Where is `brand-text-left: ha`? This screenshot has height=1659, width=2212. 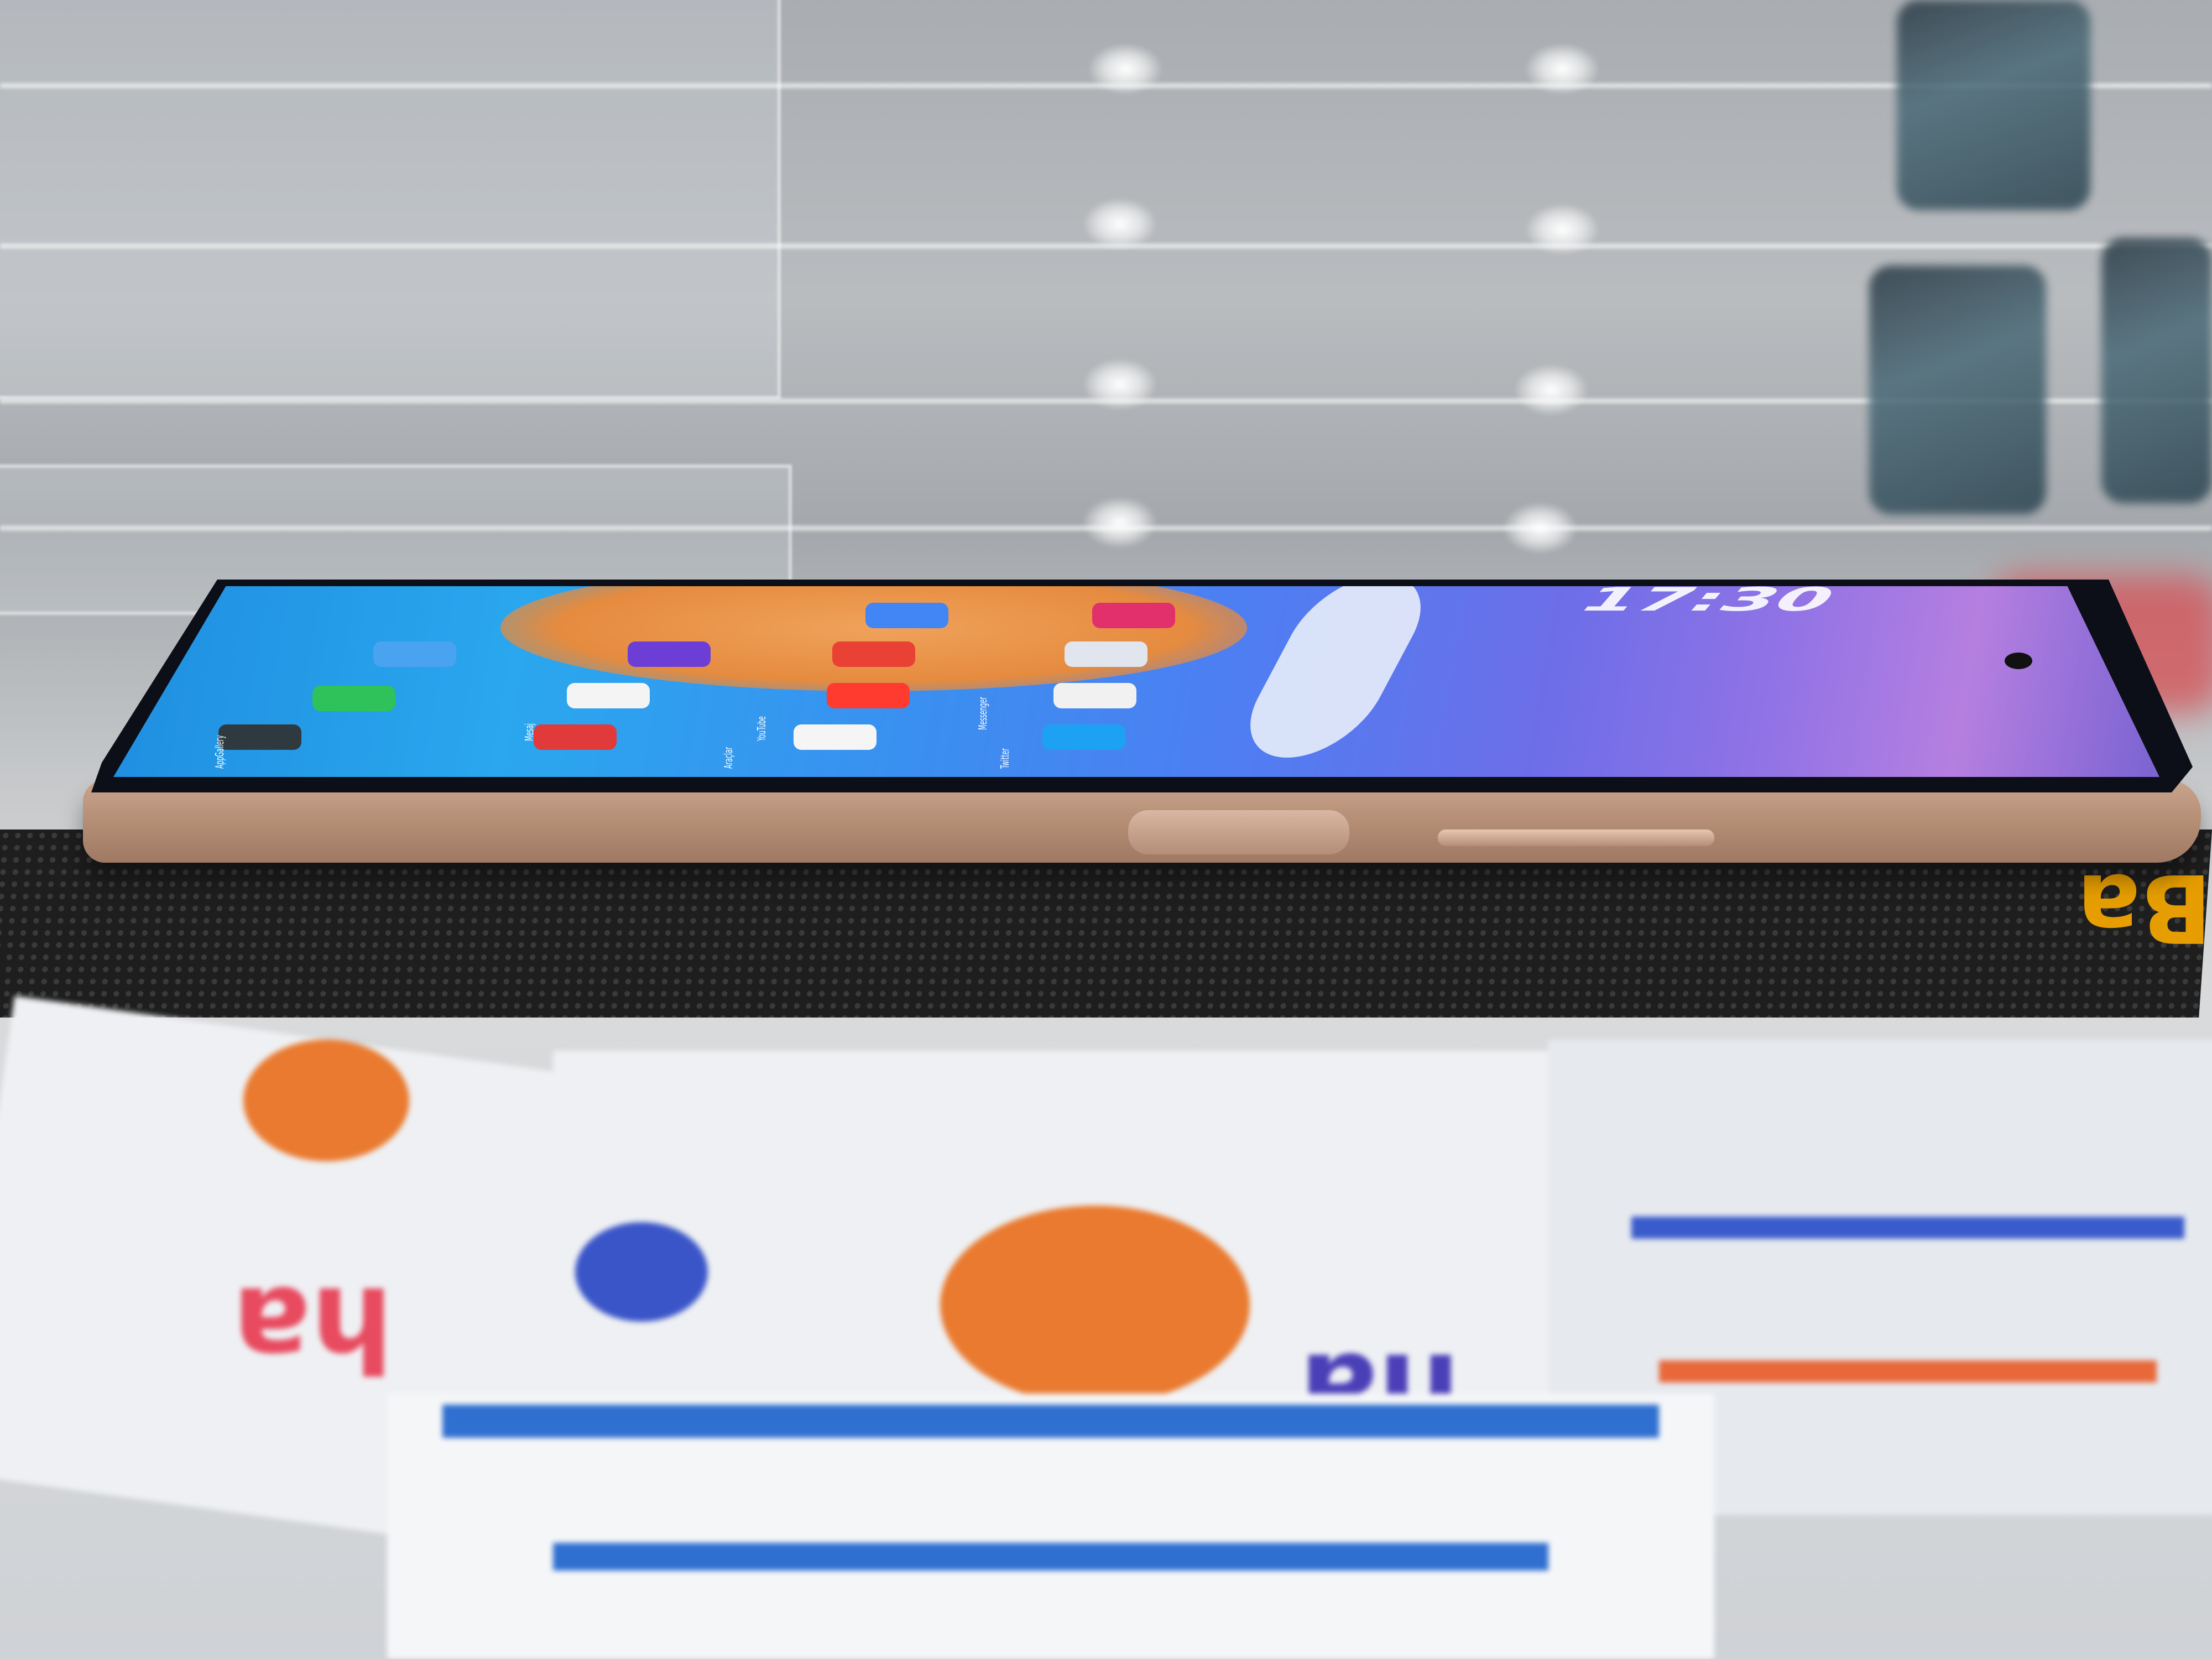 brand-text-left: ha is located at coordinates (313, 1329).